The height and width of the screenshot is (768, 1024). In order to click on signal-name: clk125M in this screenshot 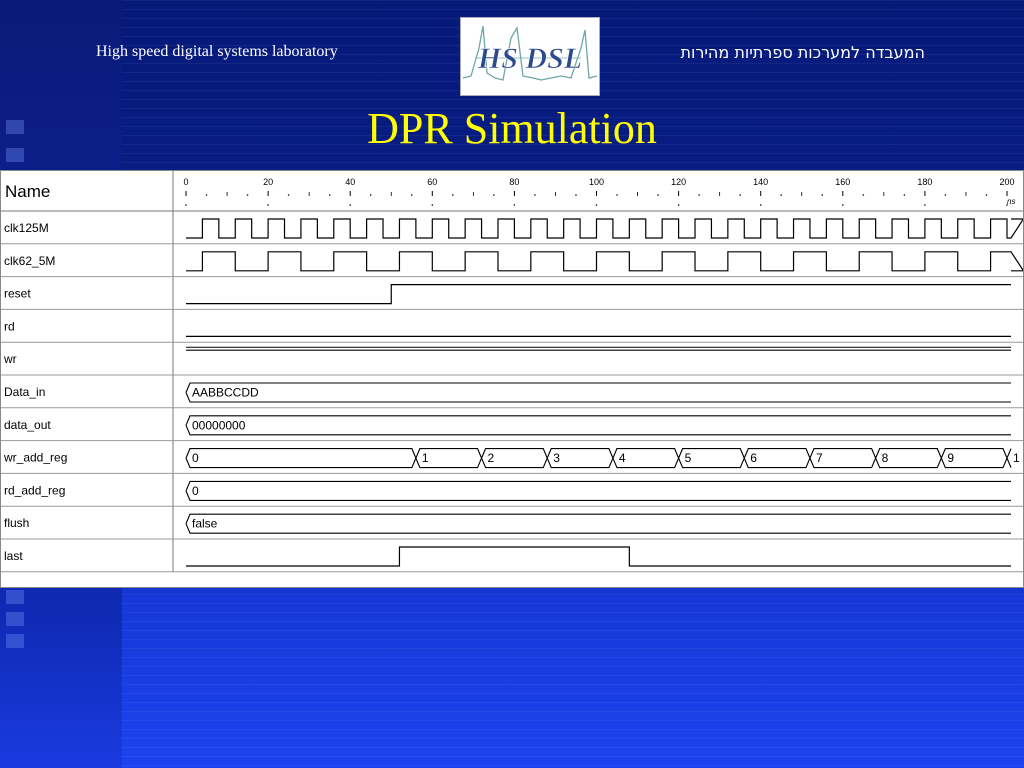, I will do `click(26, 228)`.